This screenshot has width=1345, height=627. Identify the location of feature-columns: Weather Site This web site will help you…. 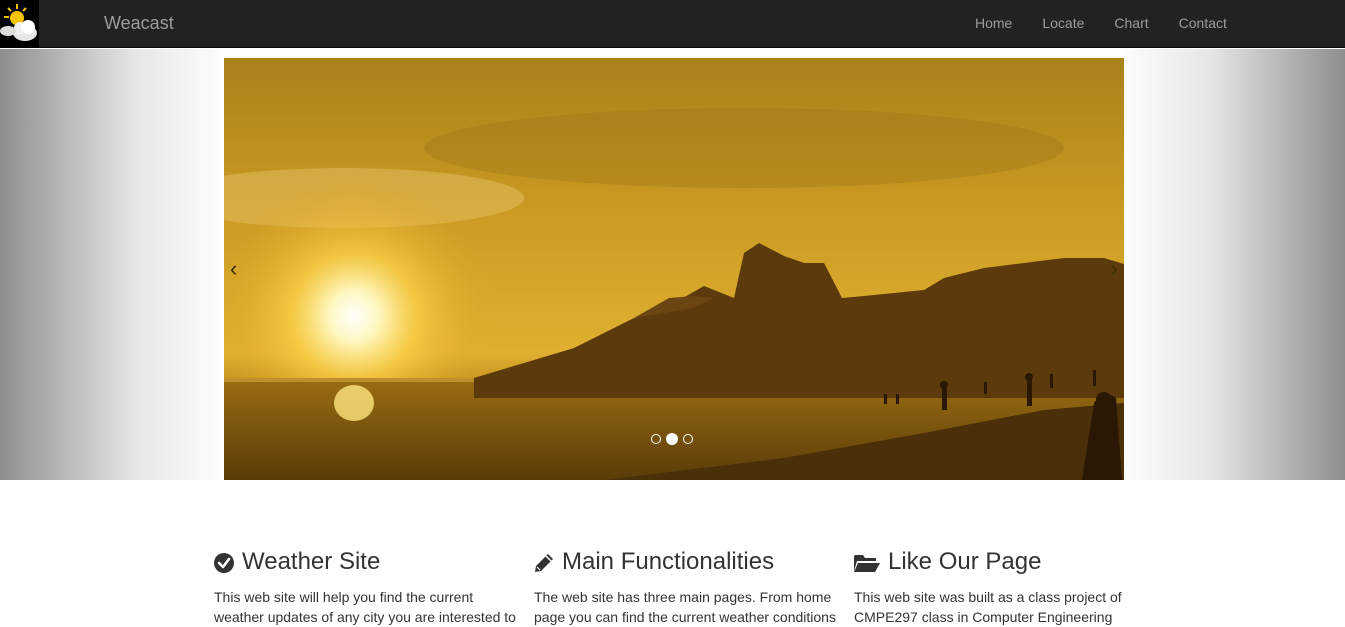
(694, 587).